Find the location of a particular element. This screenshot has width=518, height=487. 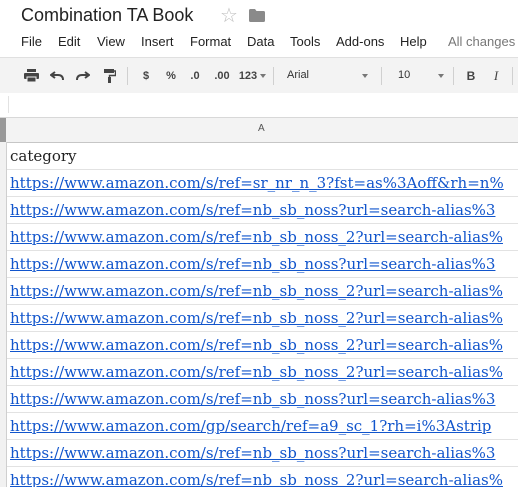

select-all-corner is located at coordinates (3, 130).